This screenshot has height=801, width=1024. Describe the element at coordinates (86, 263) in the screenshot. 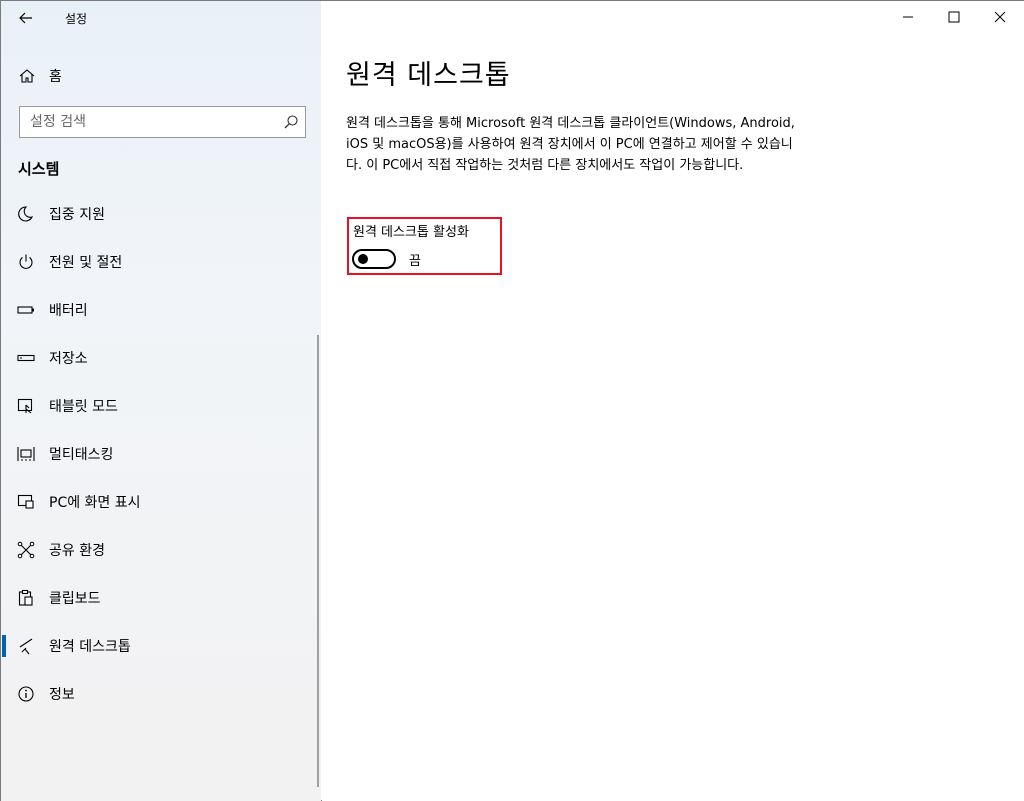

I see `sidebar-item-label: 전원 및 절전` at that location.